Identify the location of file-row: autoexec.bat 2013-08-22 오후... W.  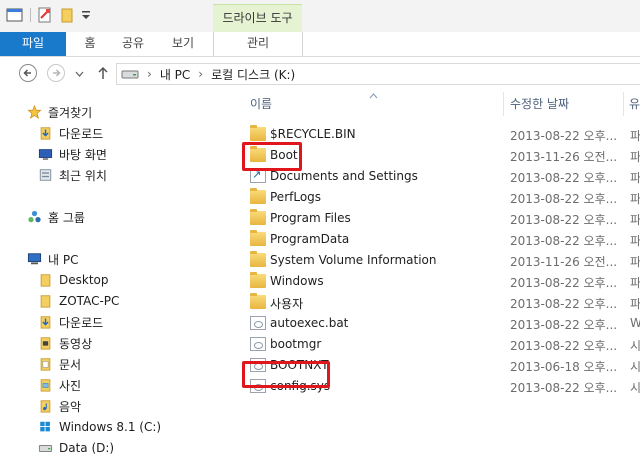
(445, 323).